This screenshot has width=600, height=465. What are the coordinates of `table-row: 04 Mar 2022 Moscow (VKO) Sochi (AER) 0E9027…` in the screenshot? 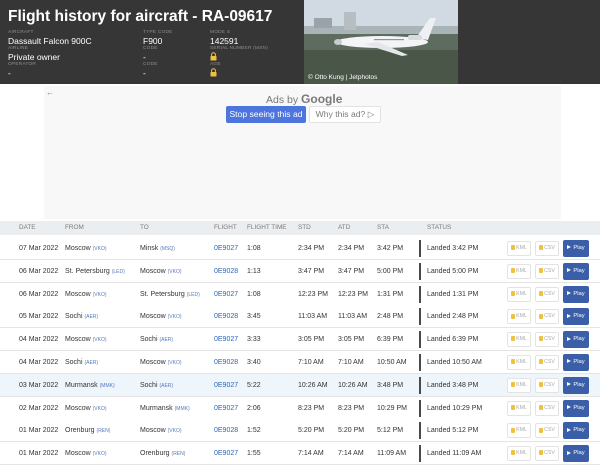 It's located at (300, 340).